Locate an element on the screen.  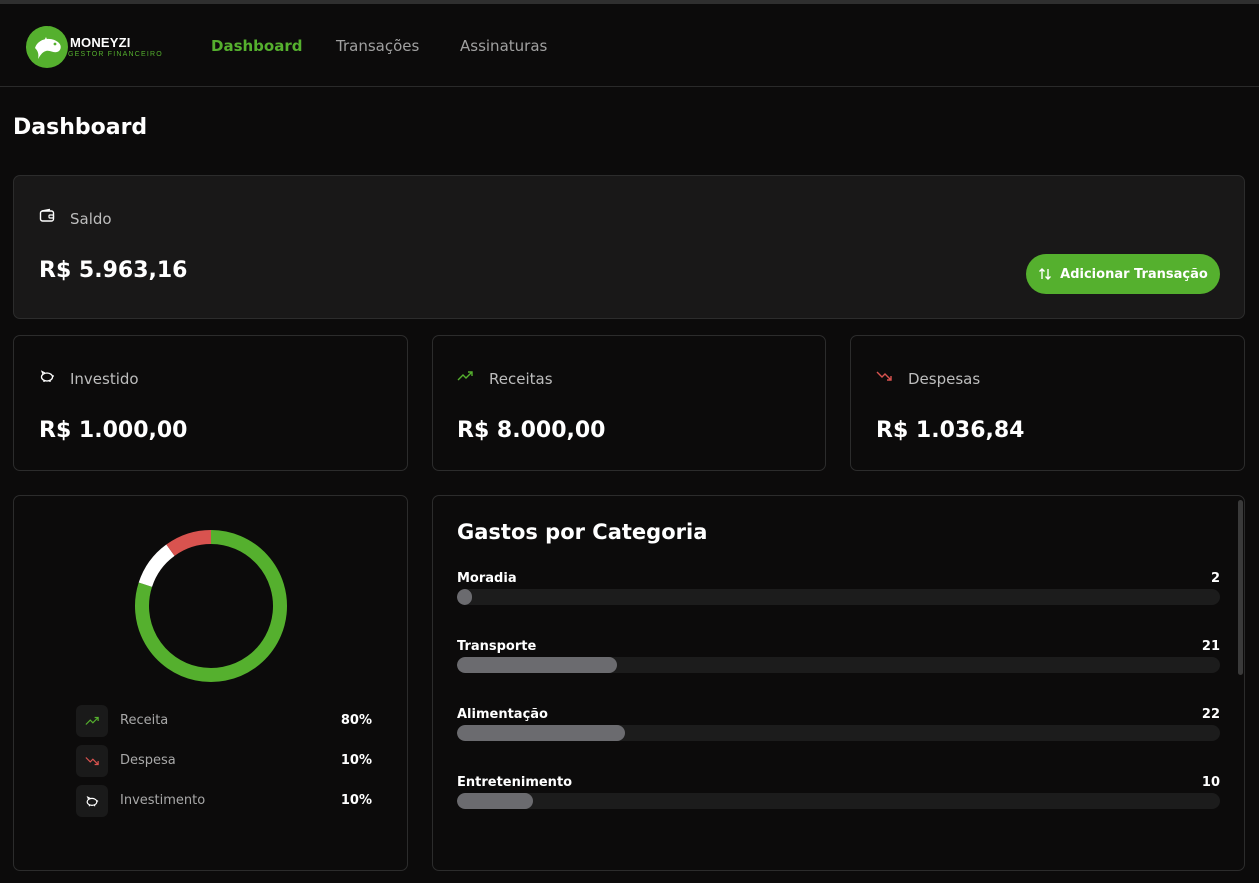
category-section-title: Gastos por Categoria is located at coordinates (582, 532).